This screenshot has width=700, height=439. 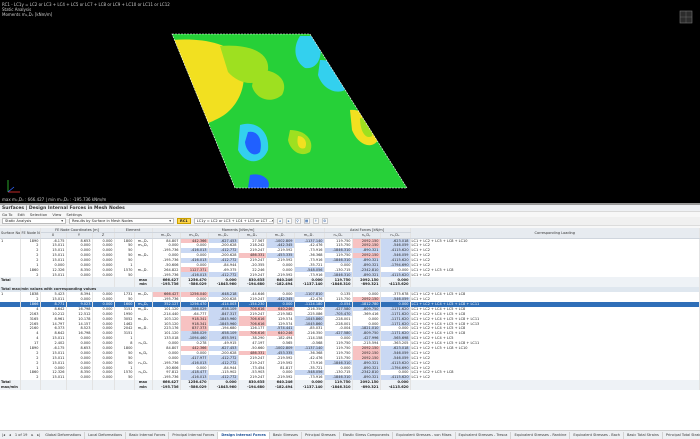 What do you see at coordinates (10, 387) in the screenshot?
I see `table-cell: max/min` at bounding box center [10, 387].